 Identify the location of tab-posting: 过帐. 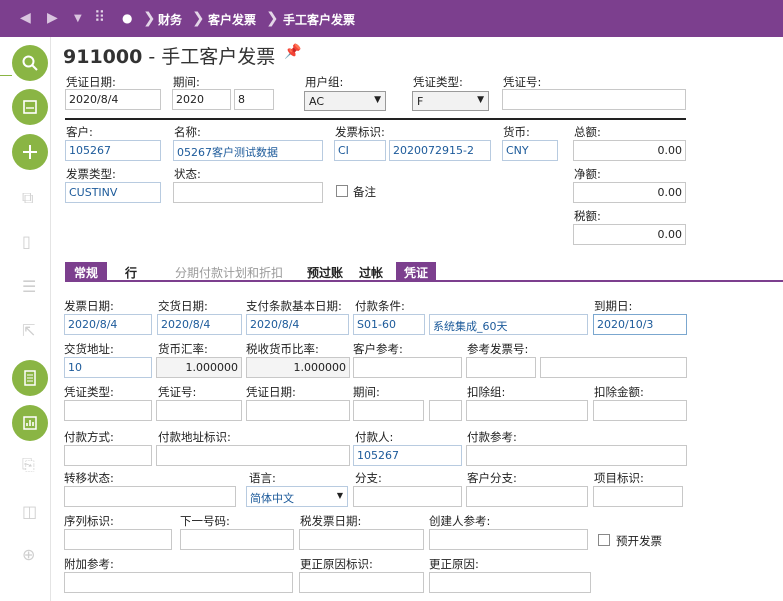
(371, 271).